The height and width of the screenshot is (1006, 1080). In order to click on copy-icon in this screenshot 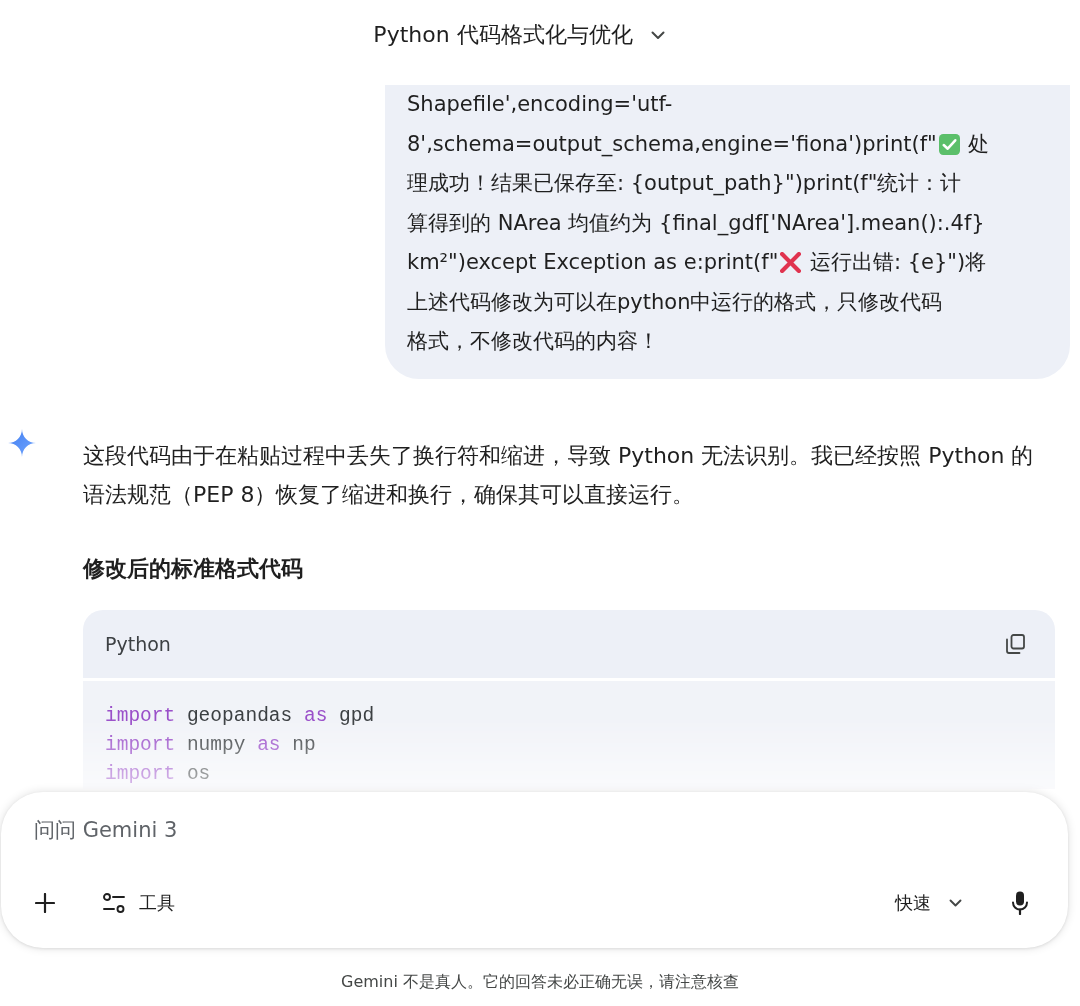, I will do `click(1015, 643)`.